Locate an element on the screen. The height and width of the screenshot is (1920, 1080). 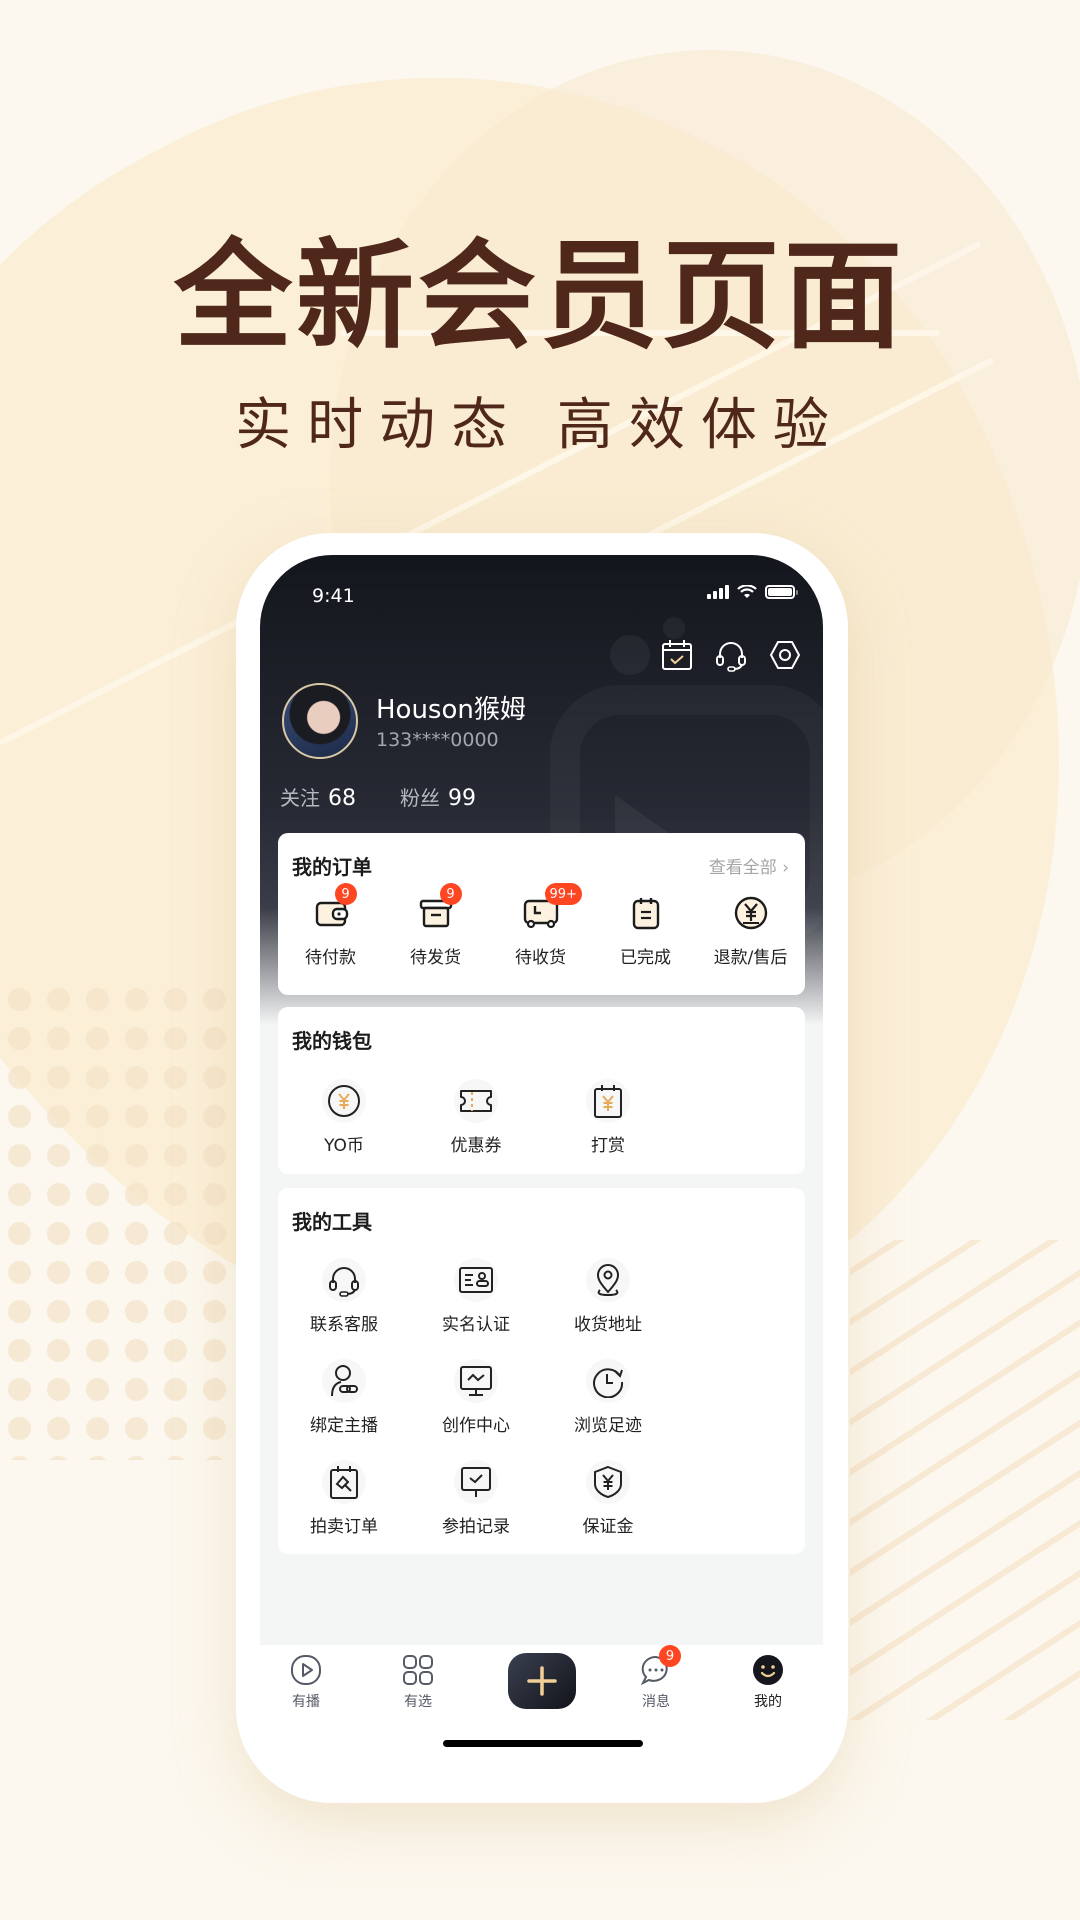
tool-item-bid-records: 参拍记录 is located at coordinates (476, 1498).